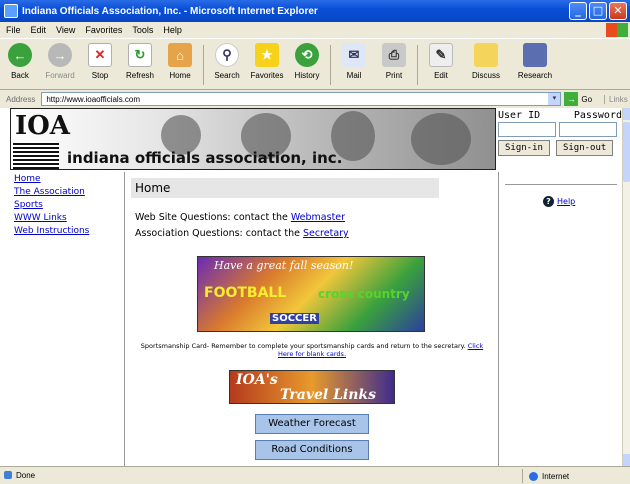 This screenshot has width=630, height=484. Describe the element at coordinates (584, 148) in the screenshot. I see `signout-button: Sign-out` at that location.